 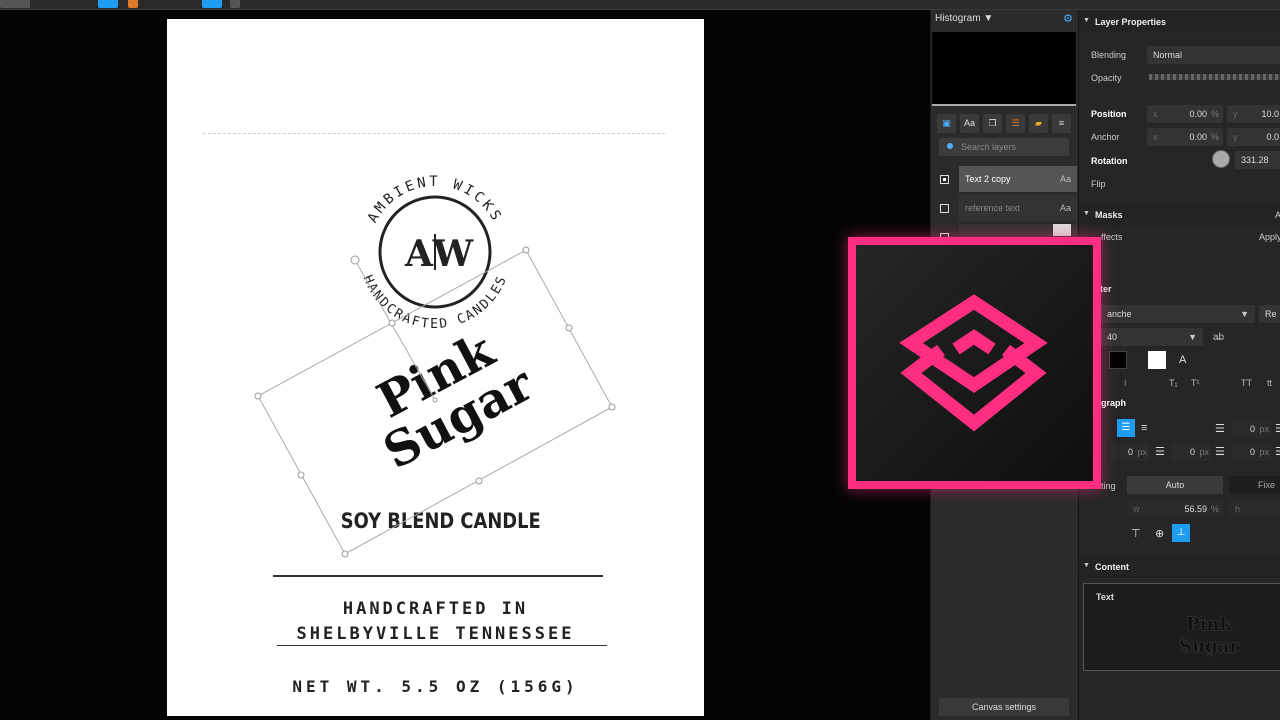 What do you see at coordinates (1182, 360) in the screenshot?
I see `text-effect-icon: A` at bounding box center [1182, 360].